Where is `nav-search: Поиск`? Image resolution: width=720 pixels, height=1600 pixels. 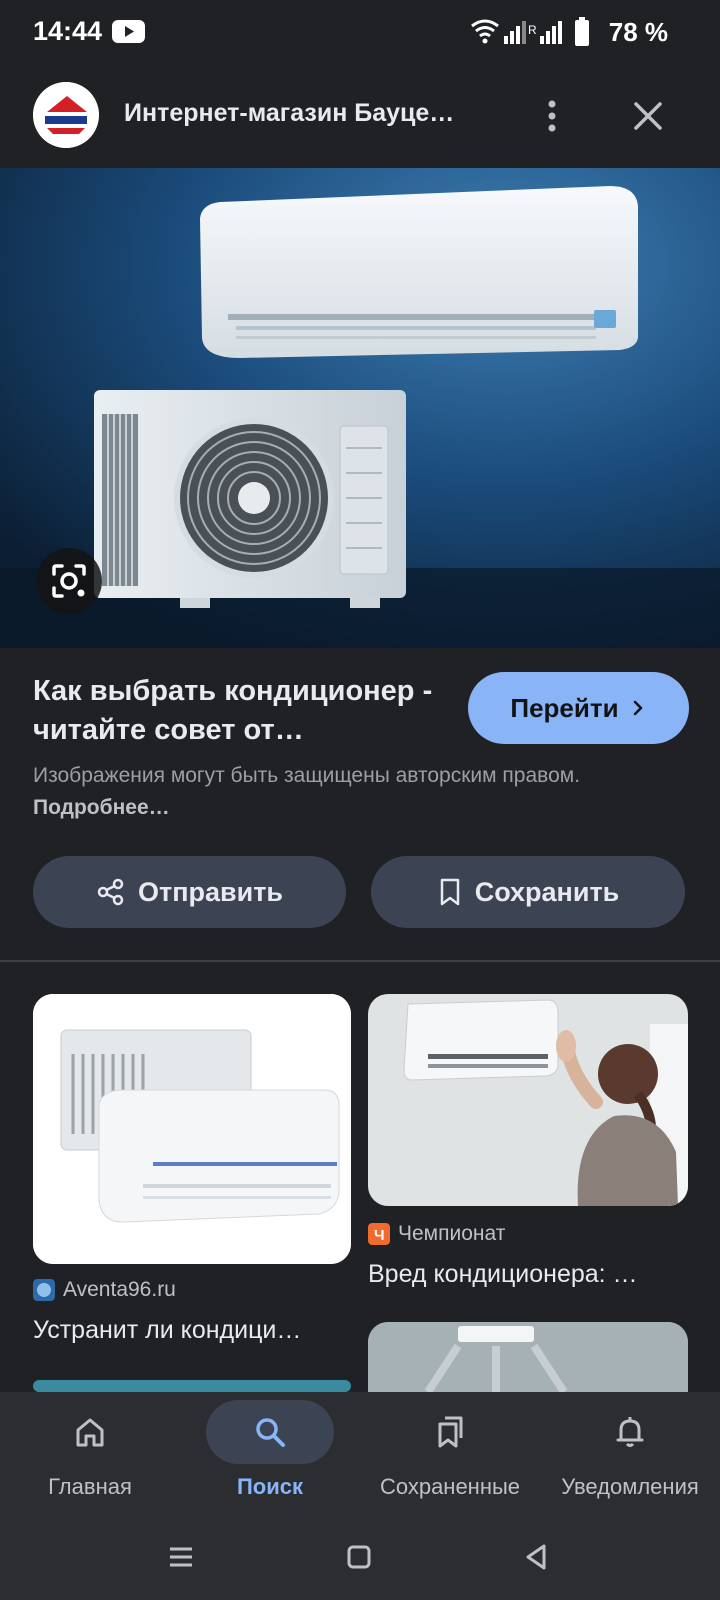 nav-search: Поиск is located at coordinates (270, 1456).